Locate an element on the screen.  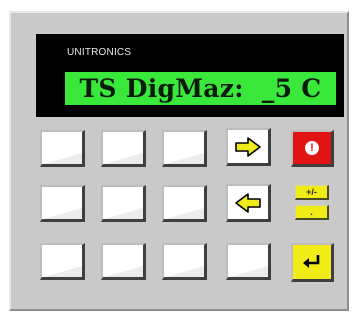
right-arrow-icon is located at coordinates (248, 146).